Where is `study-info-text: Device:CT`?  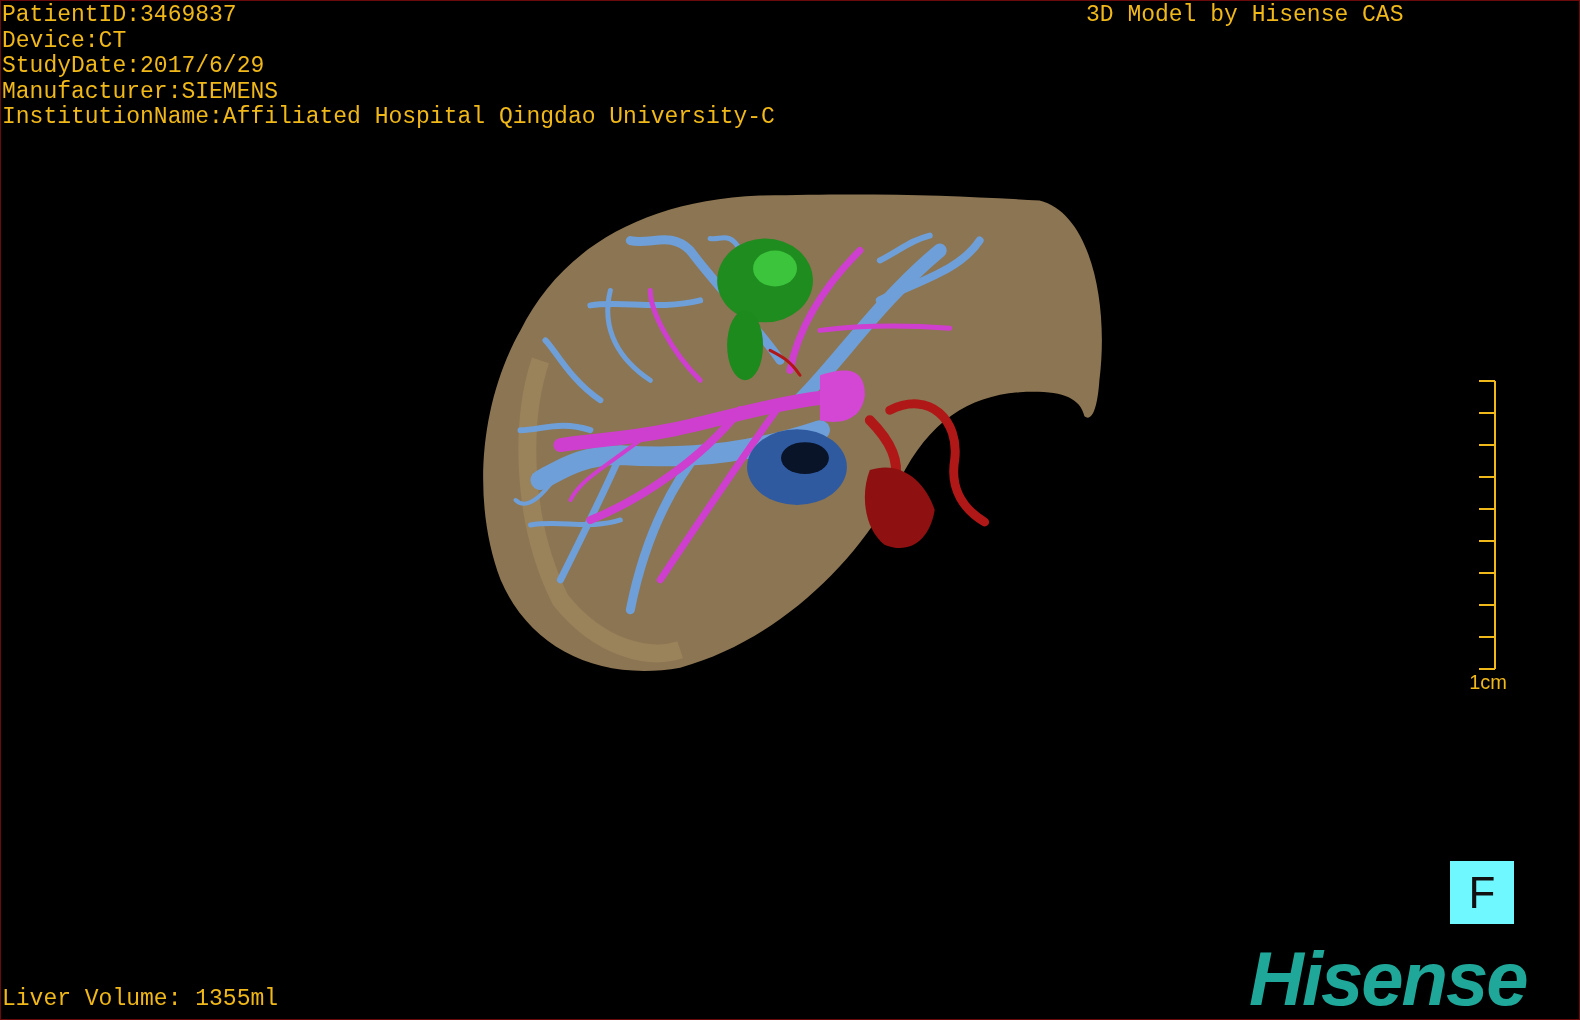
study-info-text: Device:CT is located at coordinates (65, 41).